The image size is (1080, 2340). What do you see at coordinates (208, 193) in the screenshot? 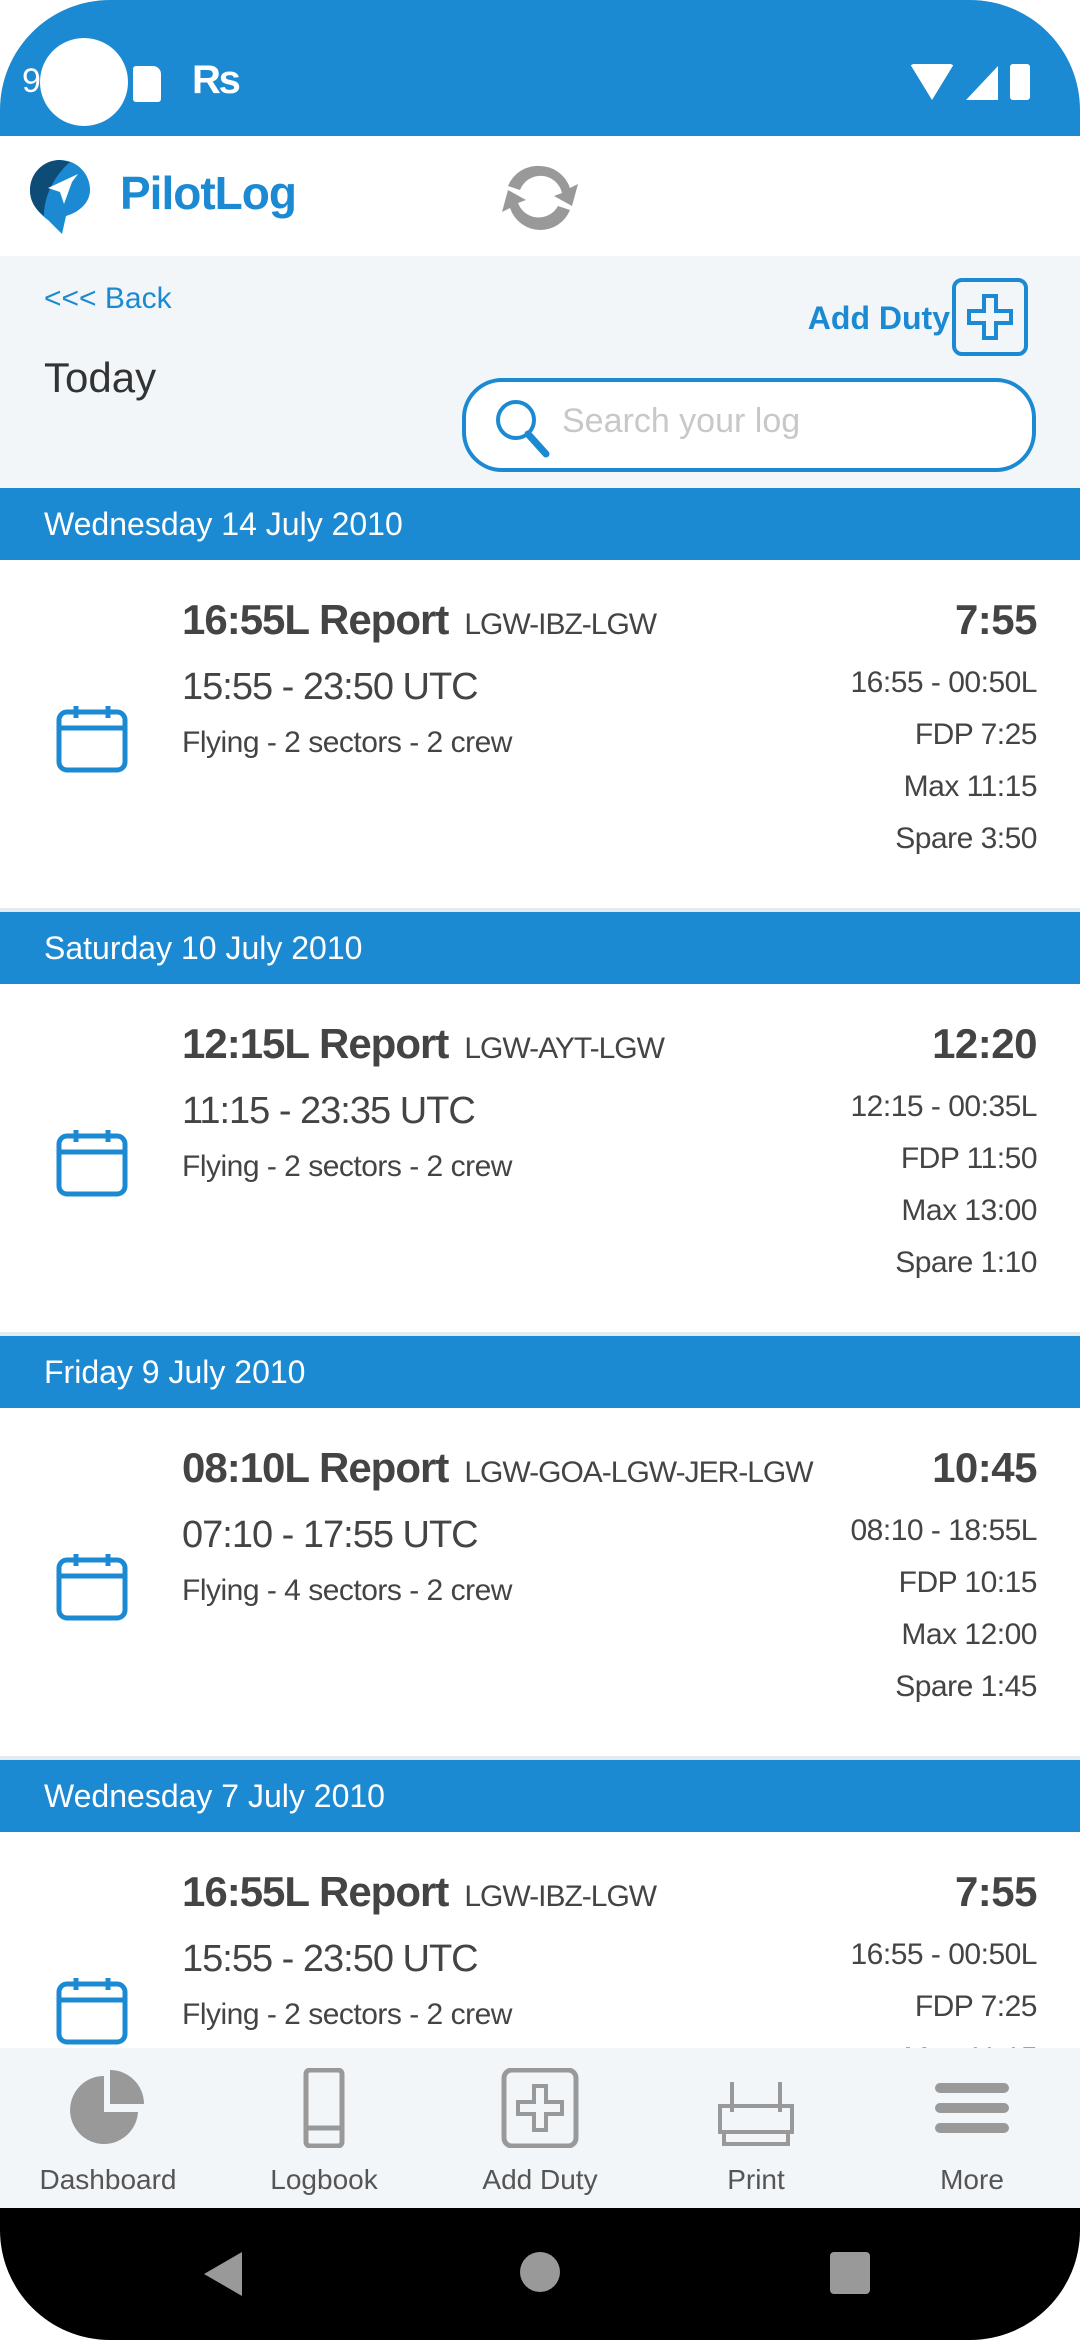
I see `app-brand: PilotLog` at bounding box center [208, 193].